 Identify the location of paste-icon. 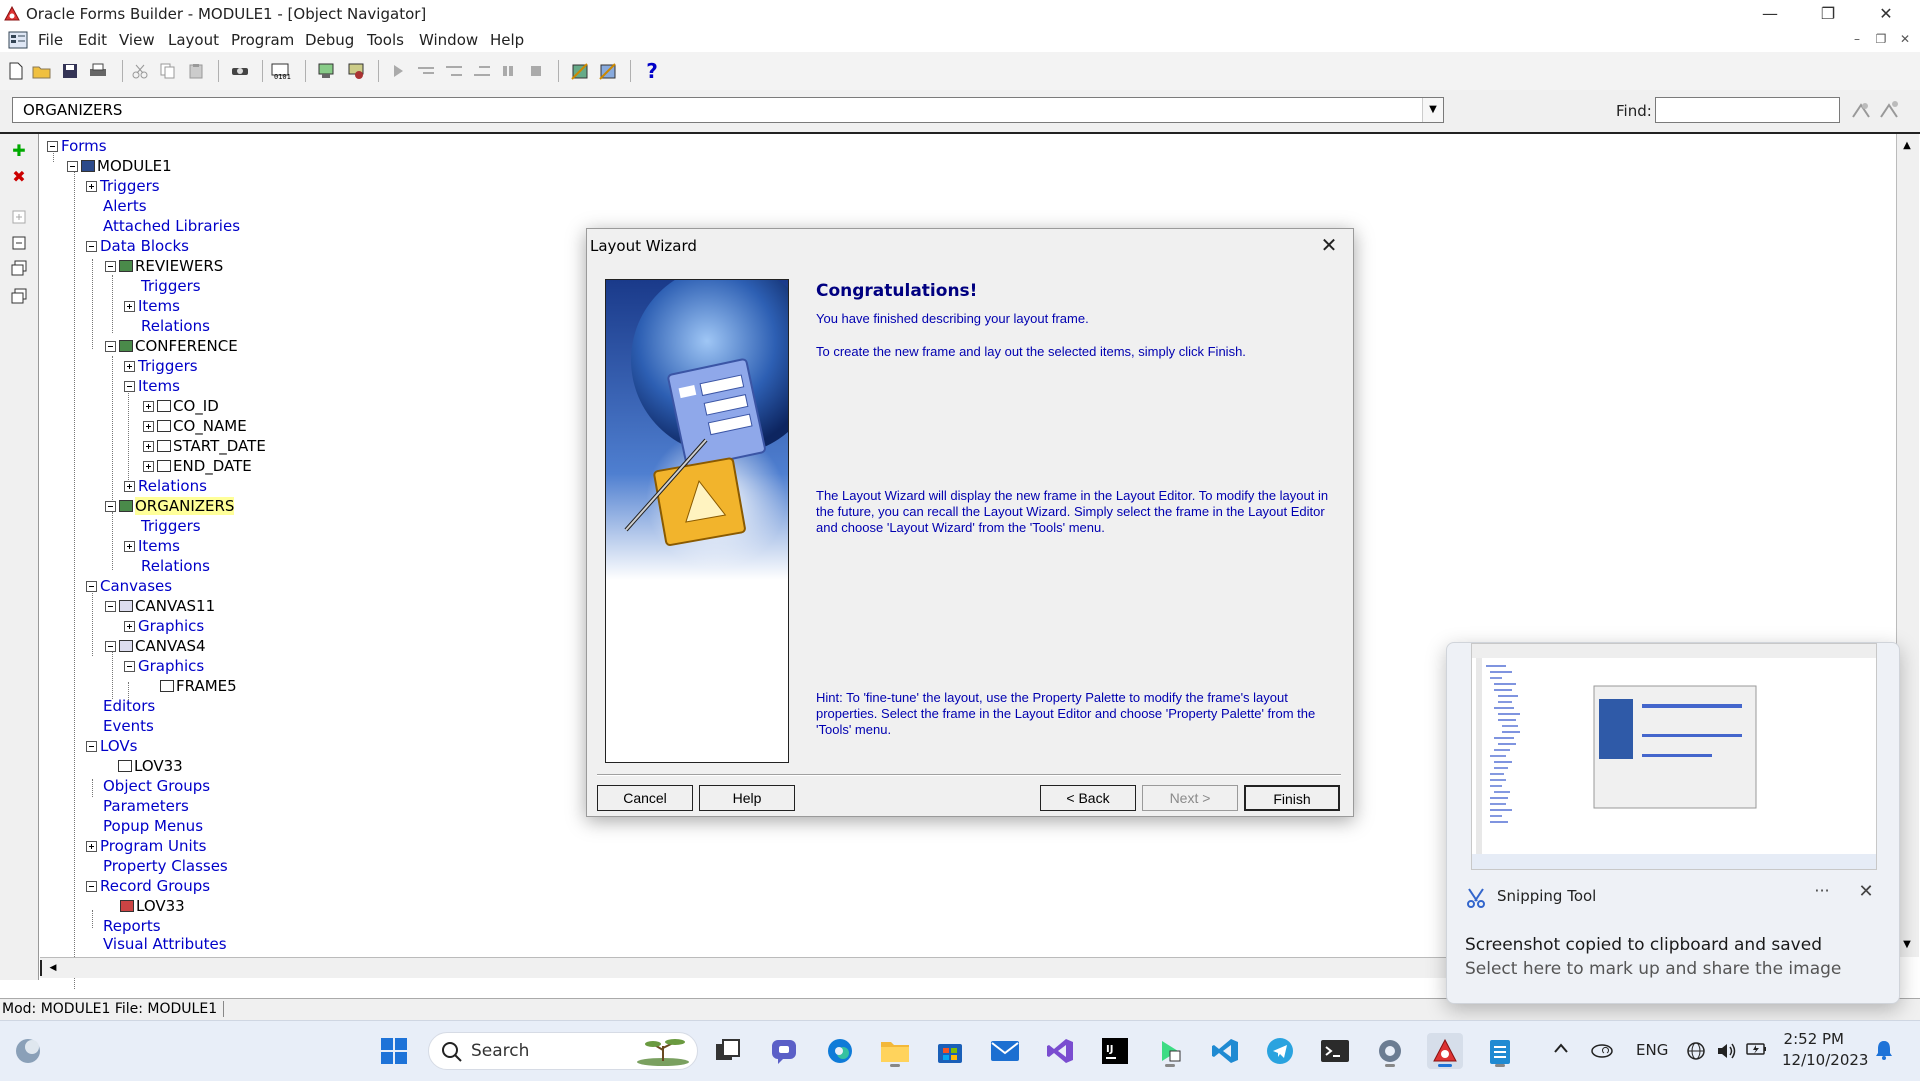
(196, 71).